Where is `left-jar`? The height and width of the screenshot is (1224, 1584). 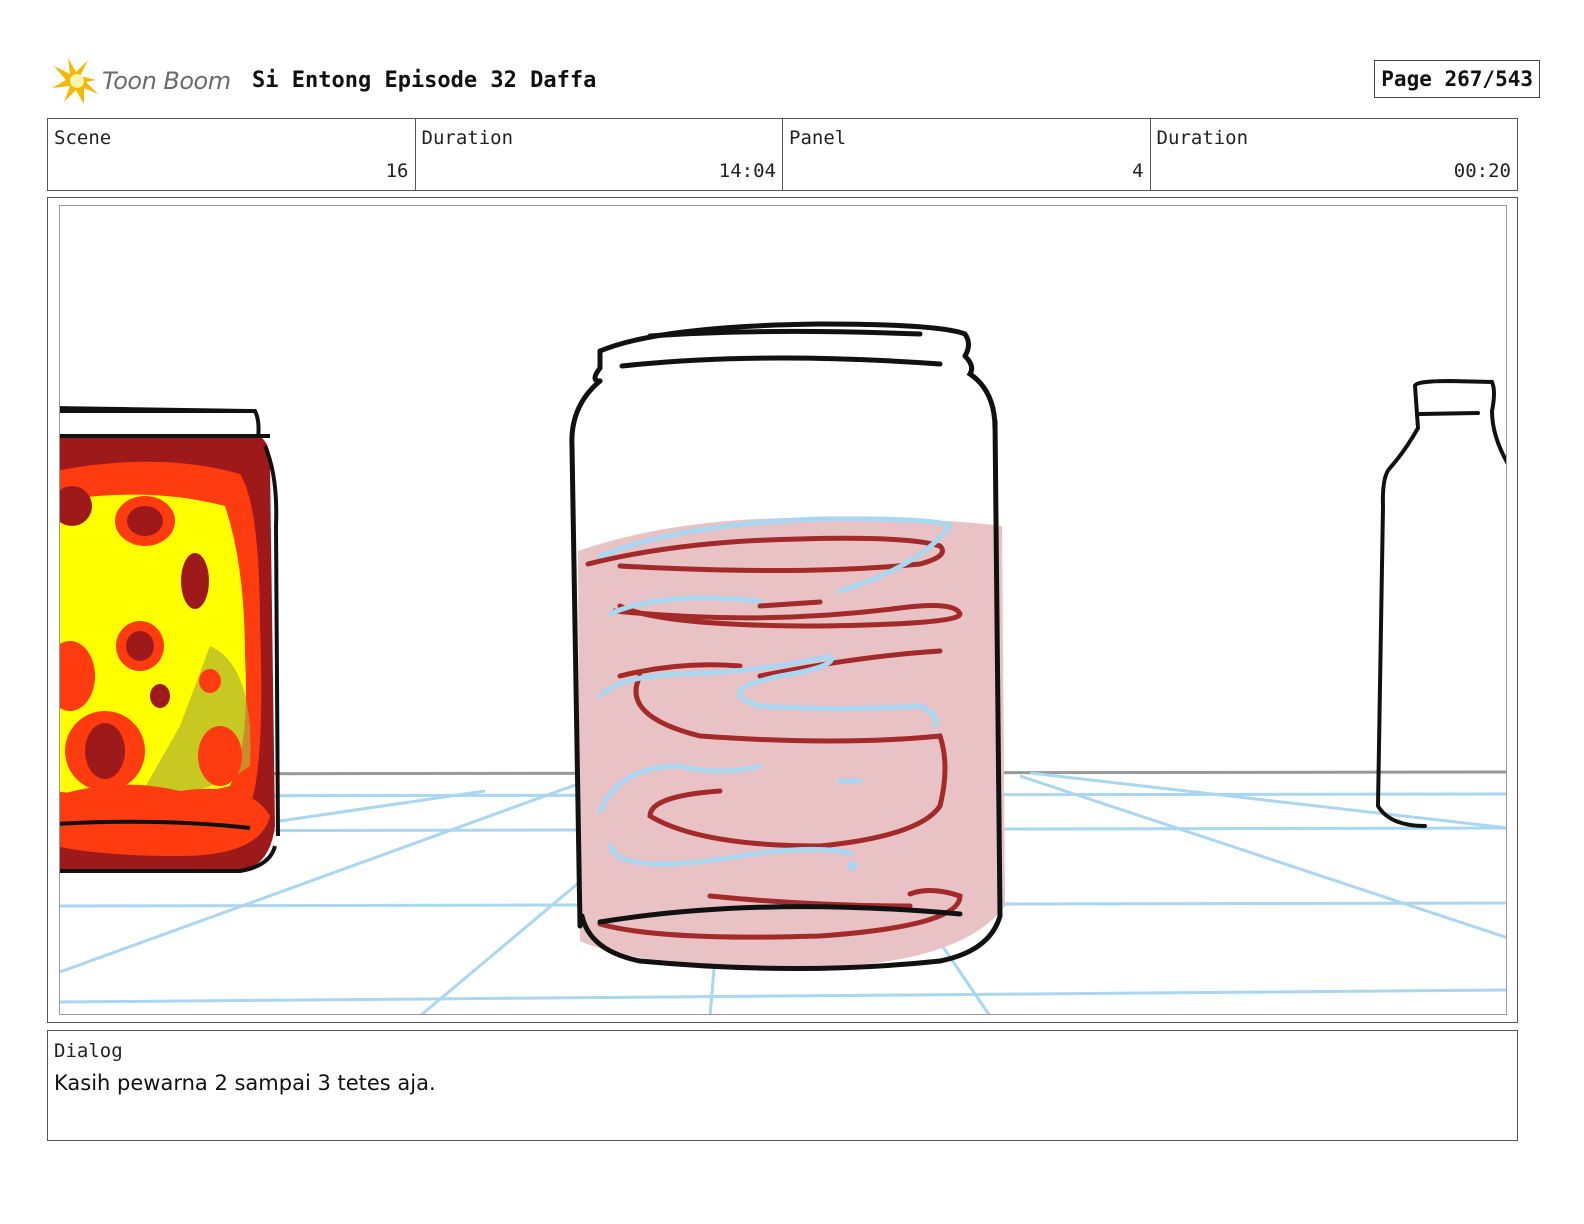 left-jar is located at coordinates (170, 639).